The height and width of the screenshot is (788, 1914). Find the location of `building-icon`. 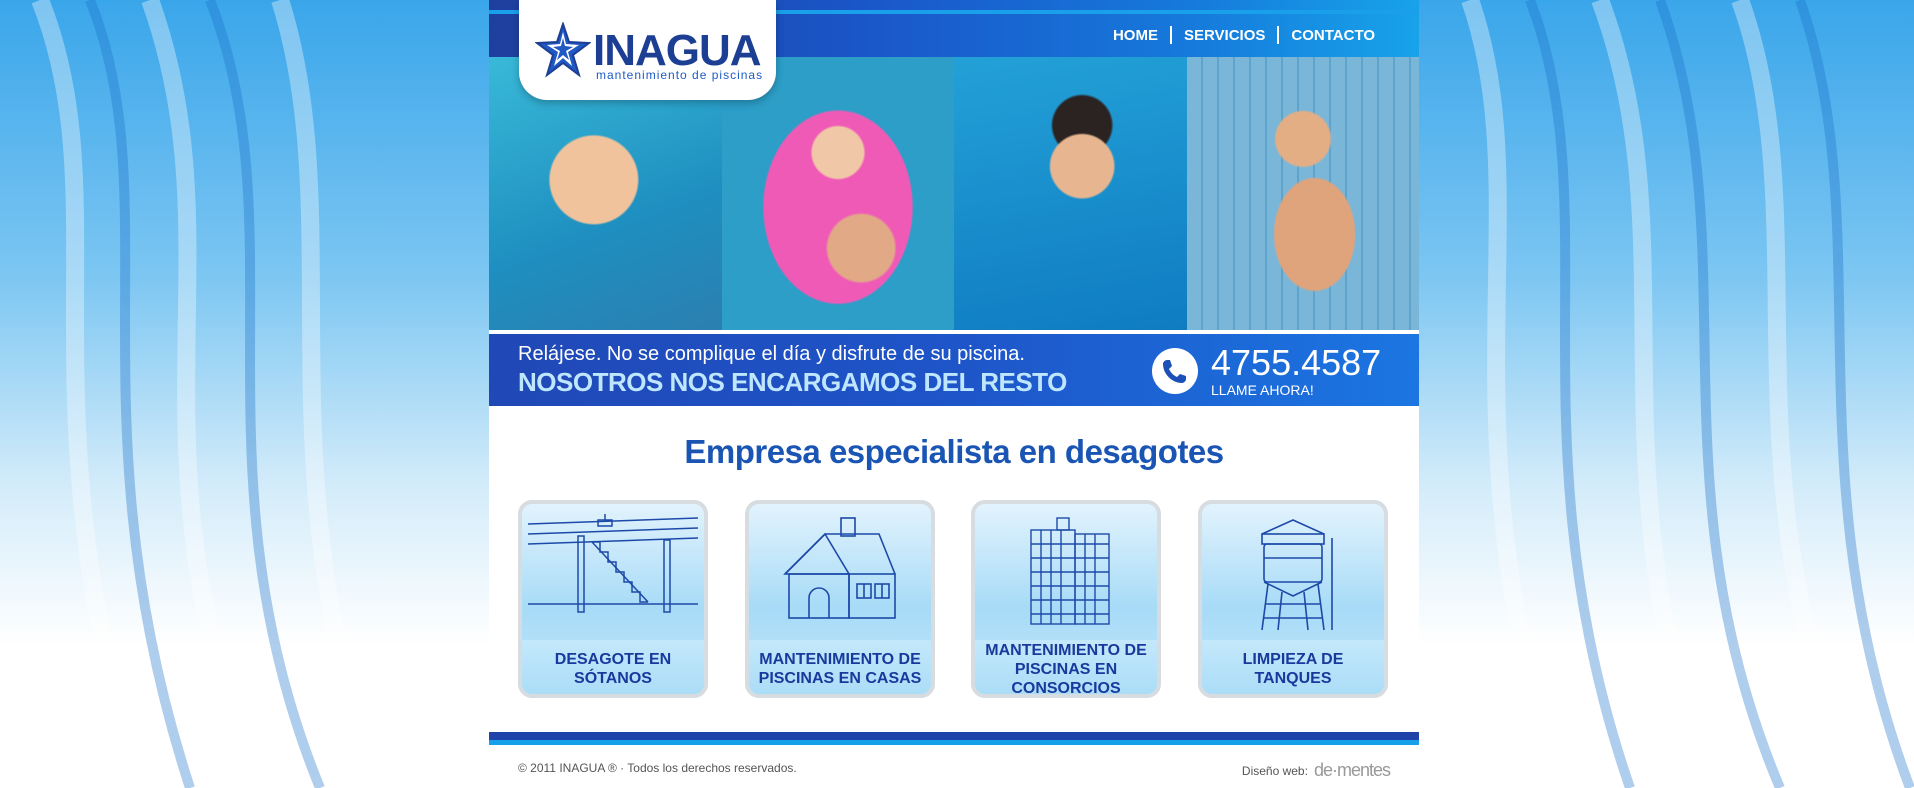

building-icon is located at coordinates (1070, 571).